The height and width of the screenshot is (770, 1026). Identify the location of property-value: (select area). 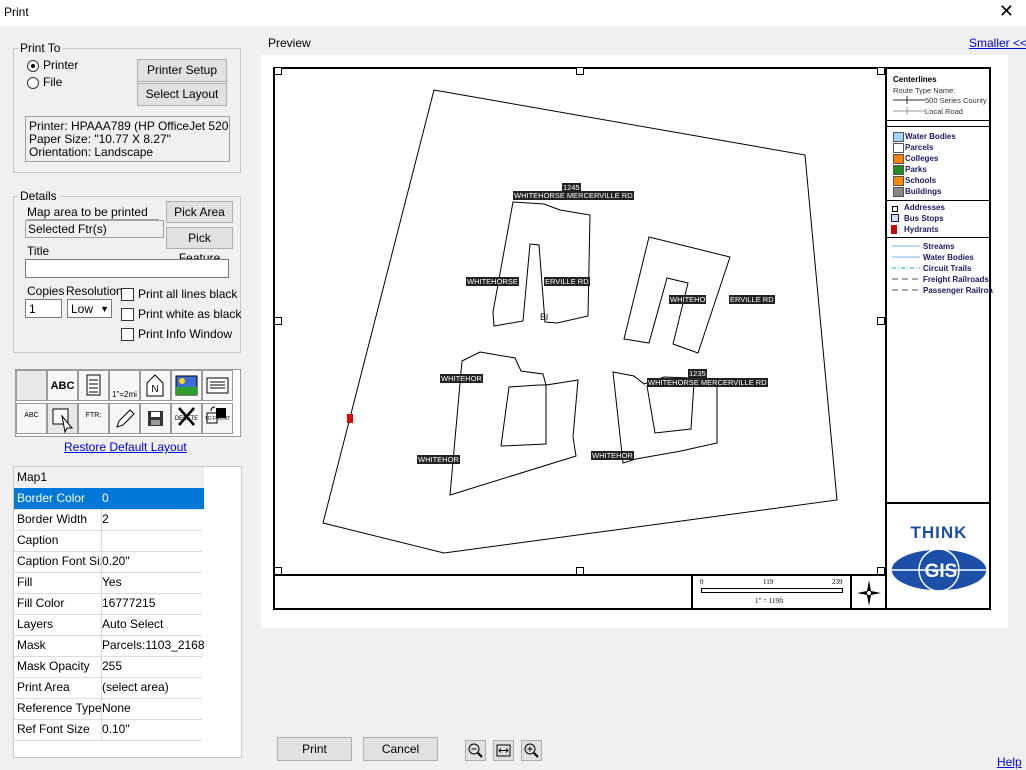
(151, 687).